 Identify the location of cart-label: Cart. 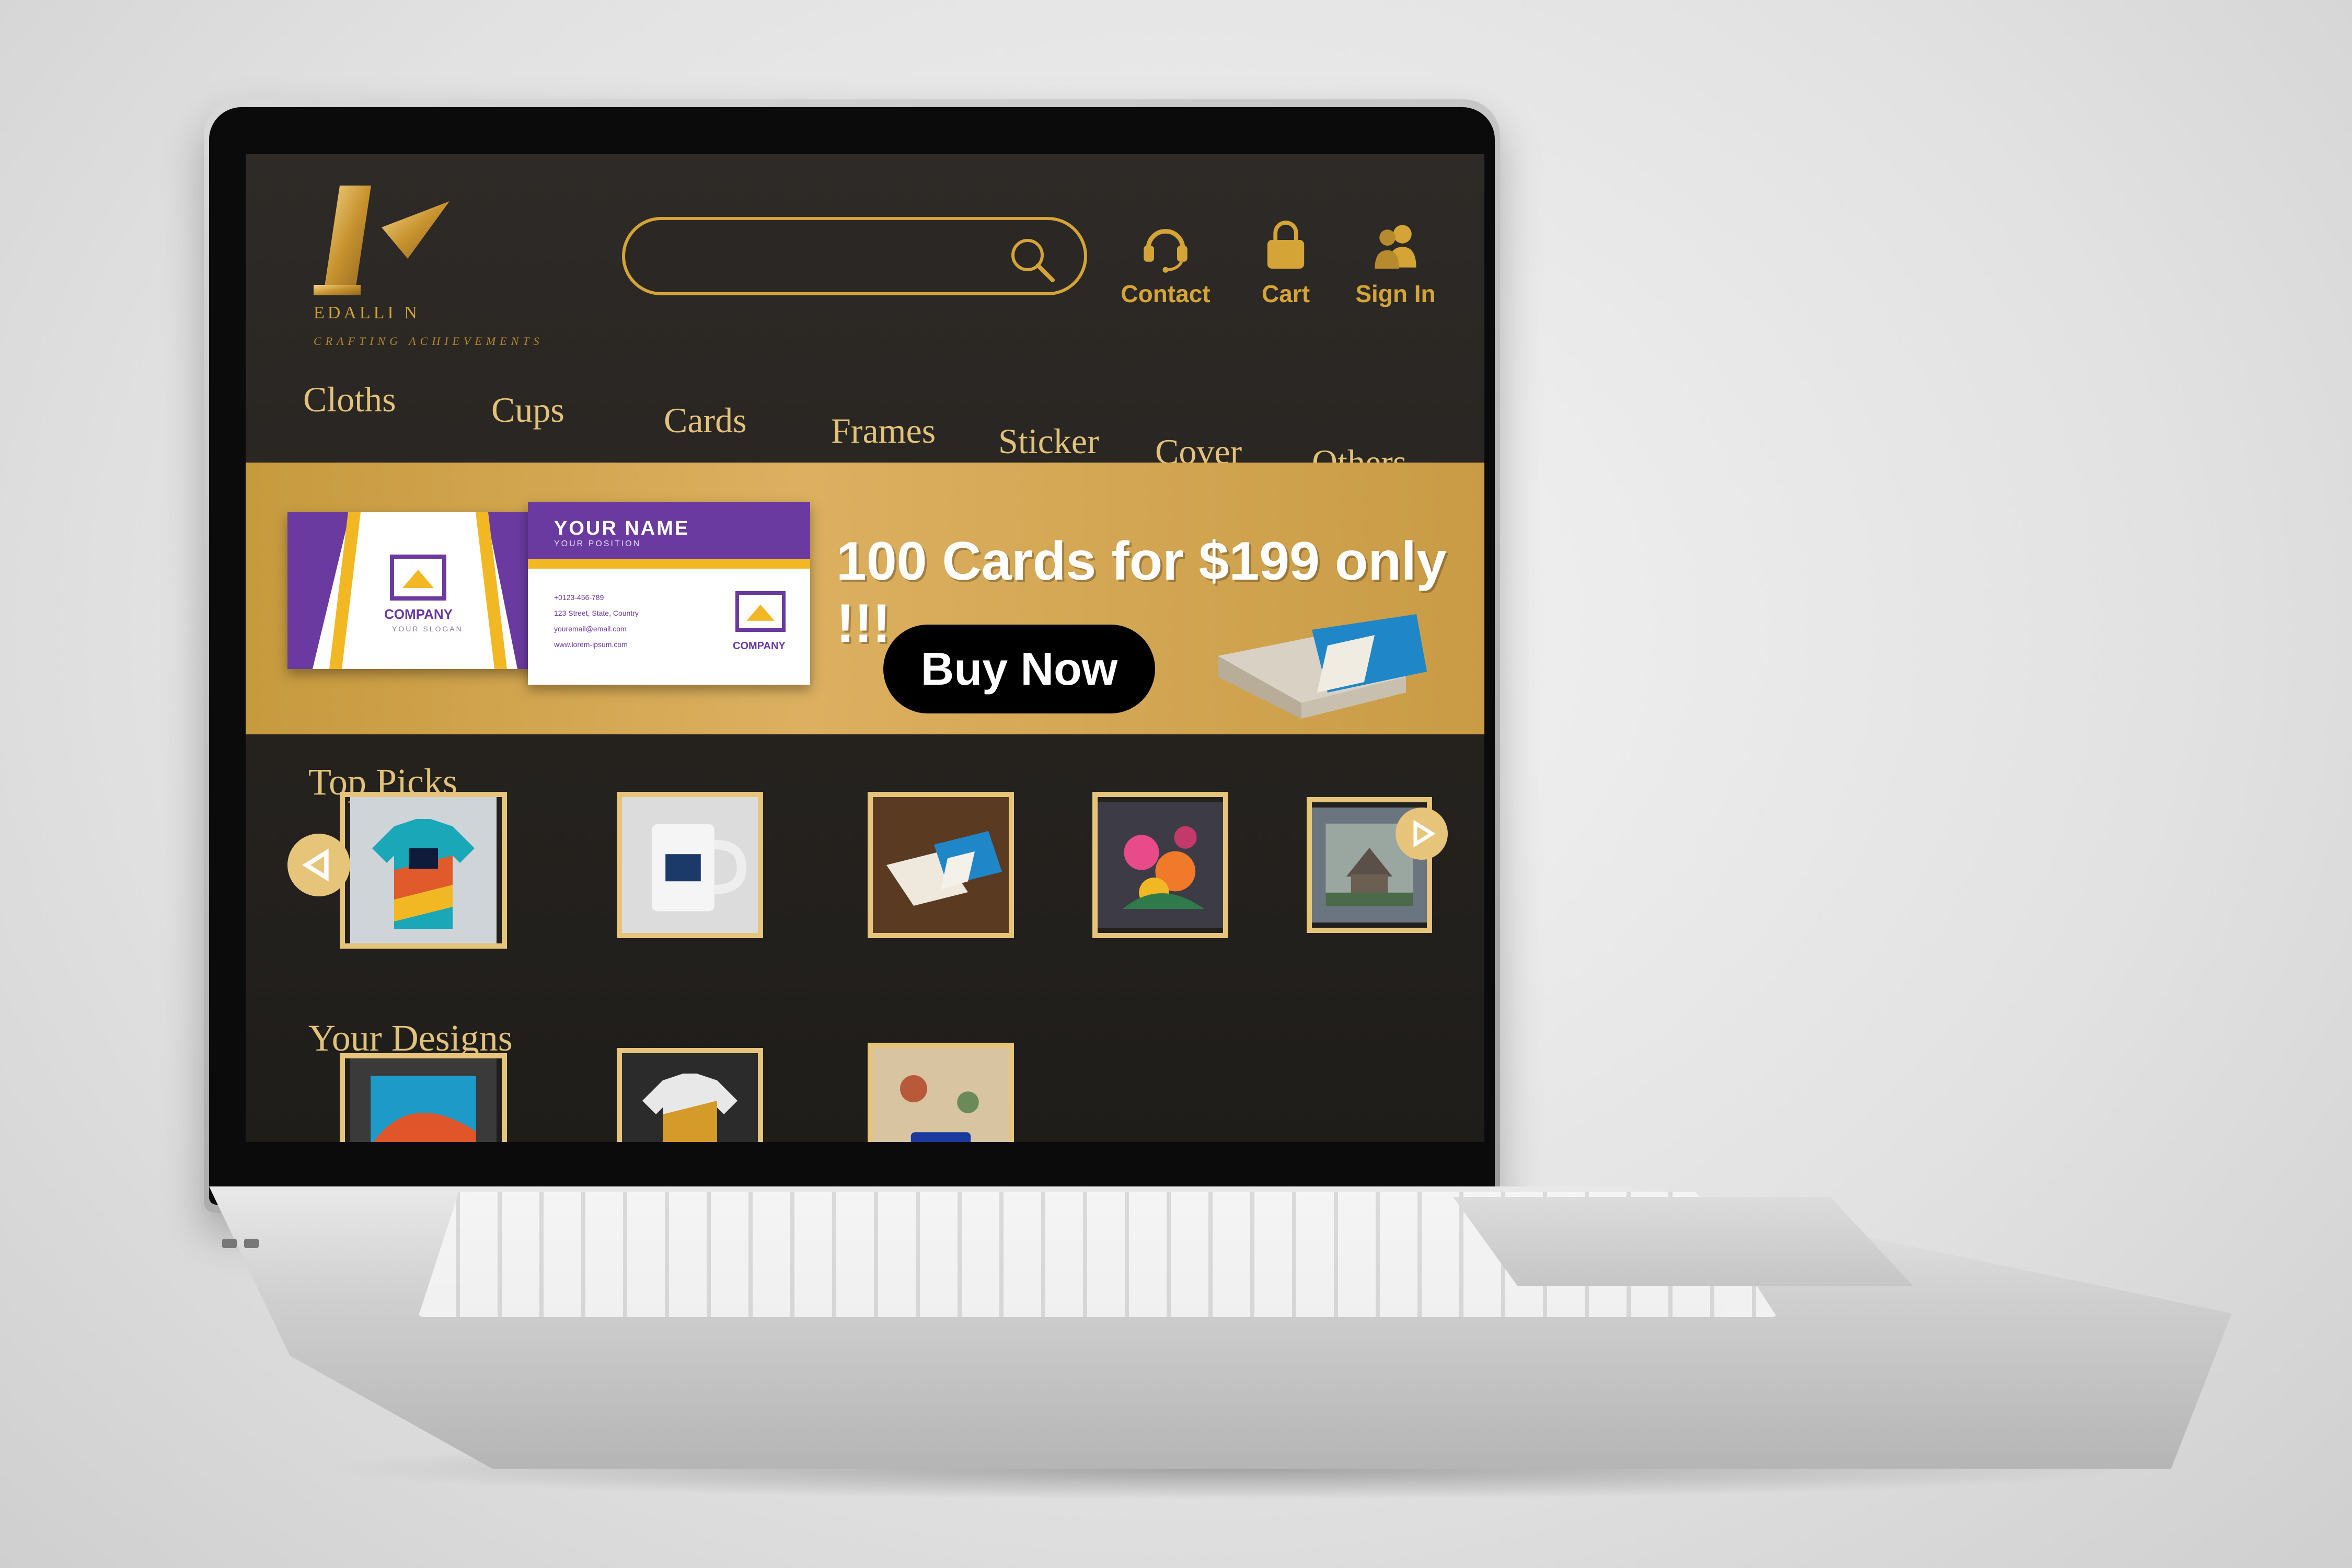
(1285, 293).